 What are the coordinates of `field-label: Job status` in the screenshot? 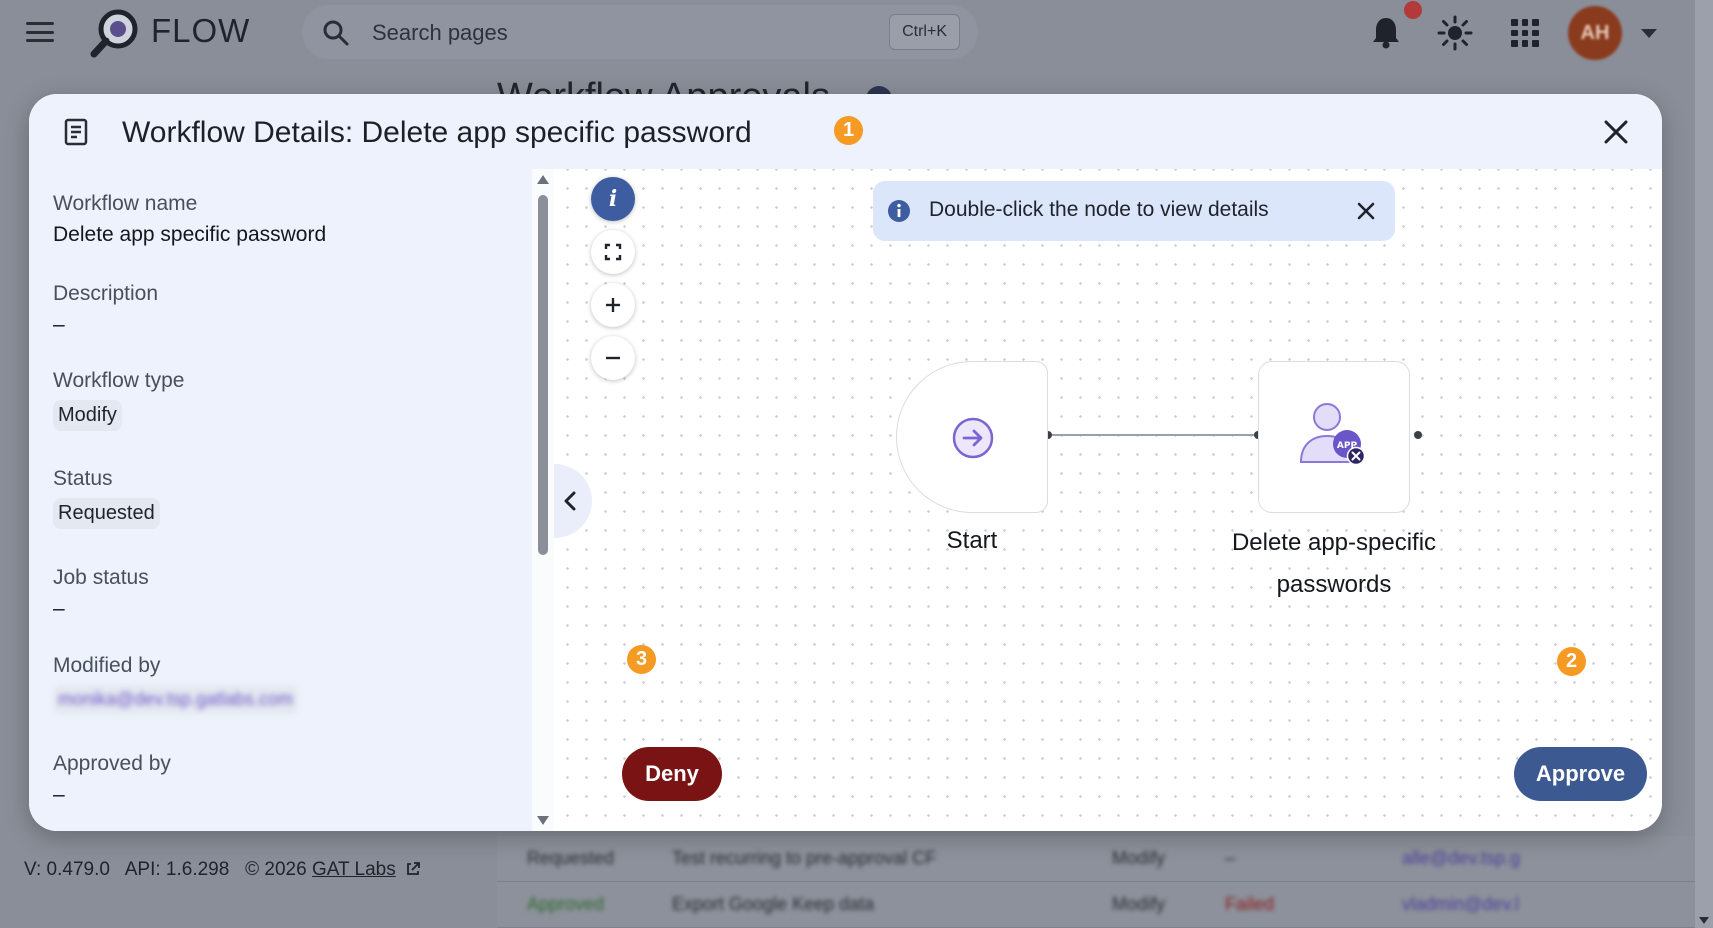 It's located at (101, 577).